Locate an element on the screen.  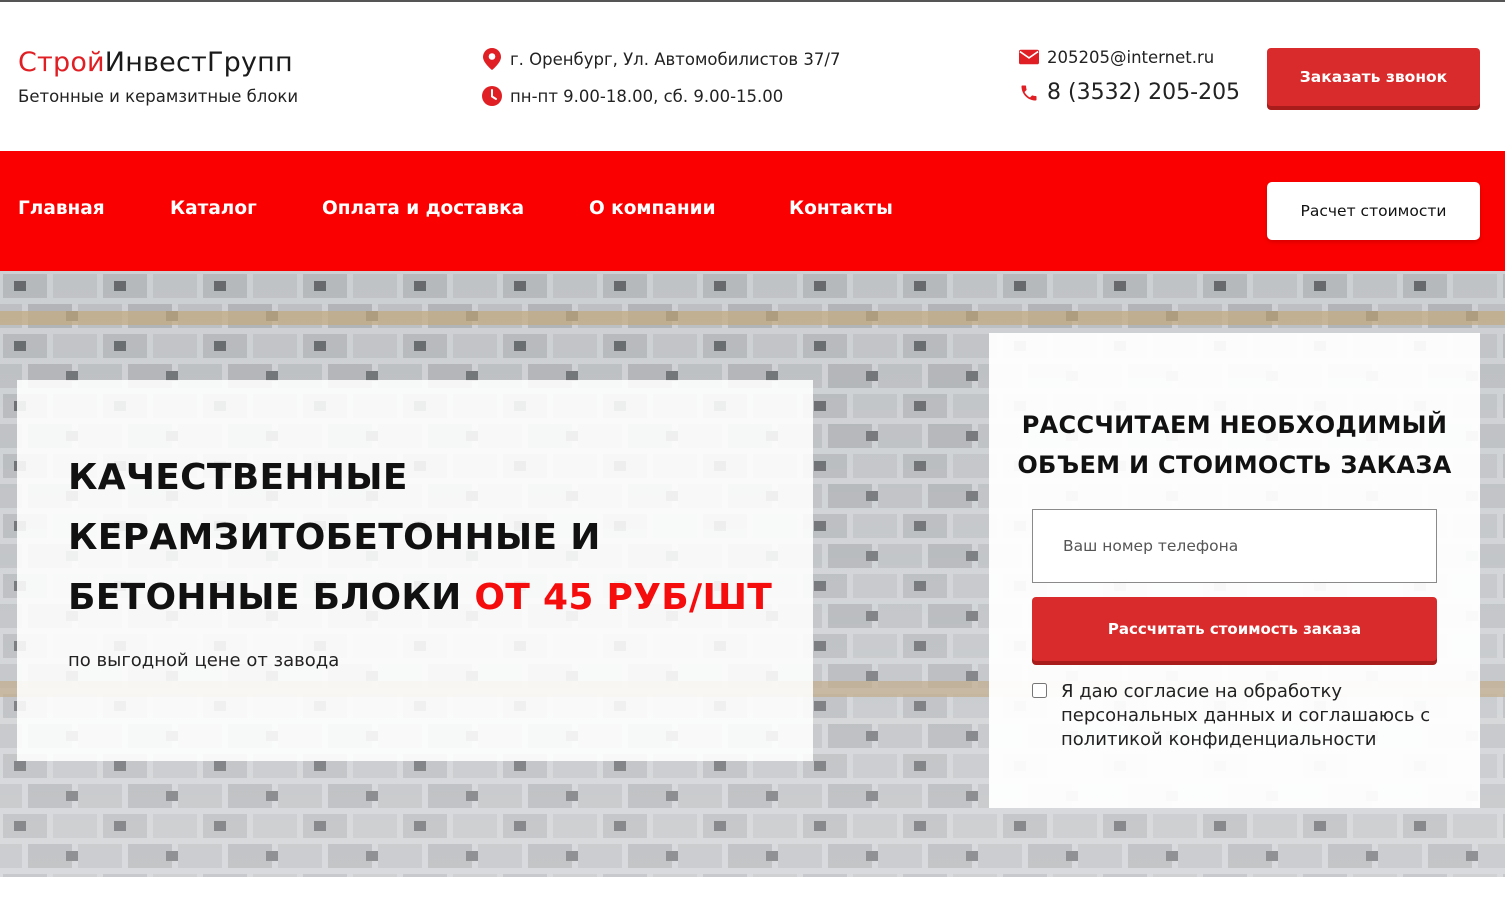
hero-subtitle: по выгодной цене от завода is located at coordinates (204, 660).